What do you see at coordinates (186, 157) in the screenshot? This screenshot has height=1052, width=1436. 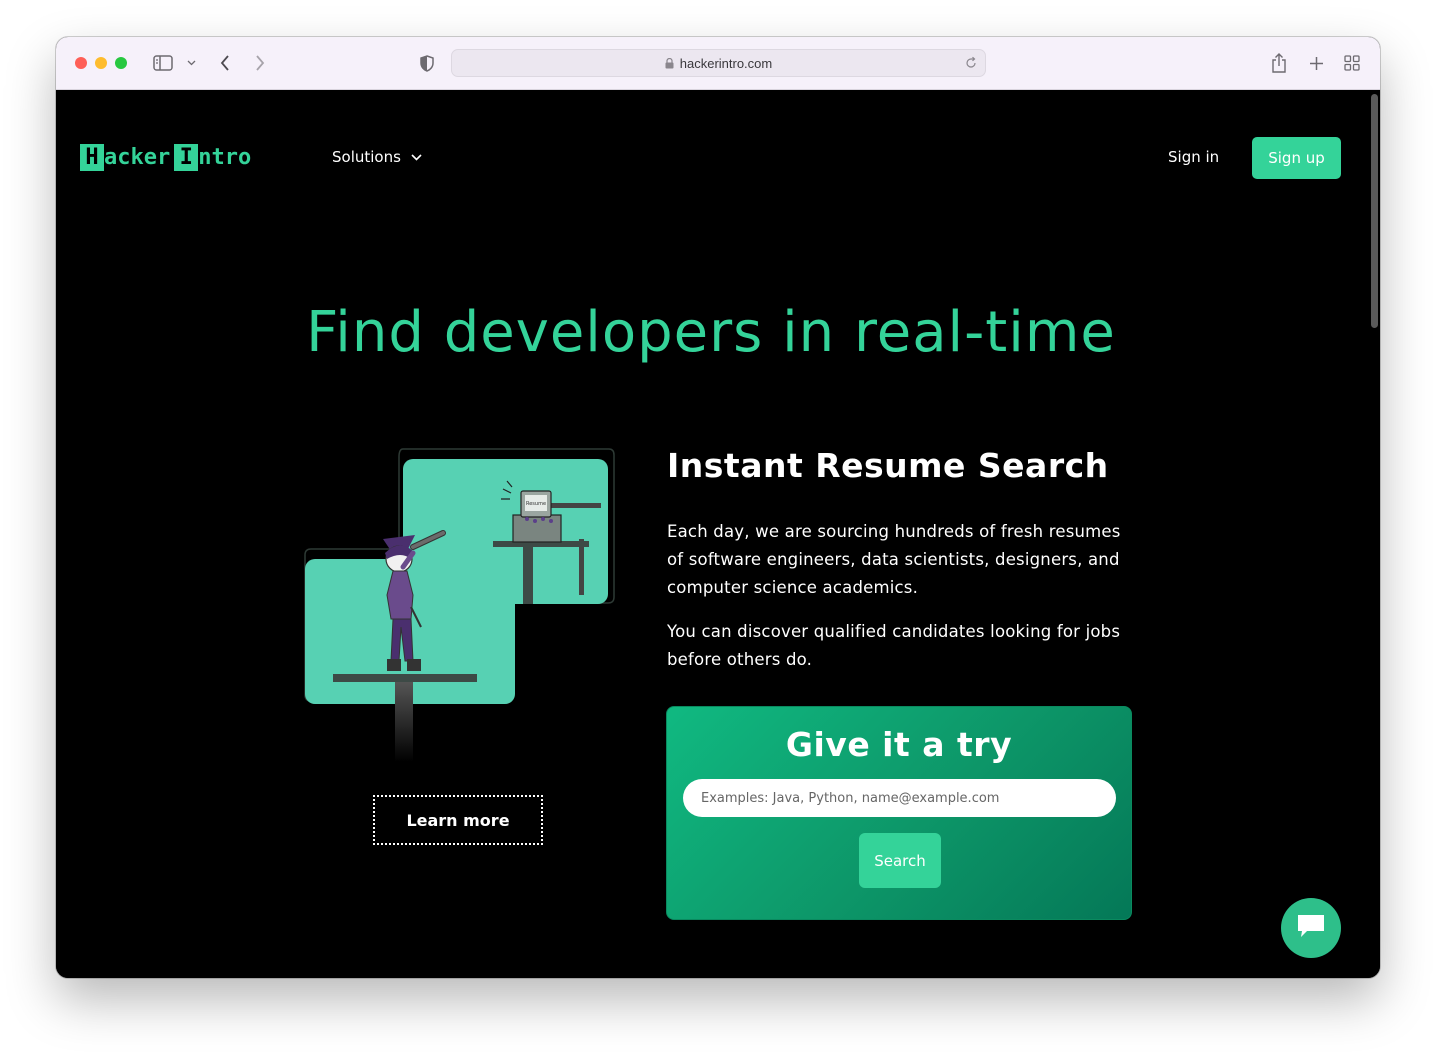 I see `logo-letter-i: I` at bounding box center [186, 157].